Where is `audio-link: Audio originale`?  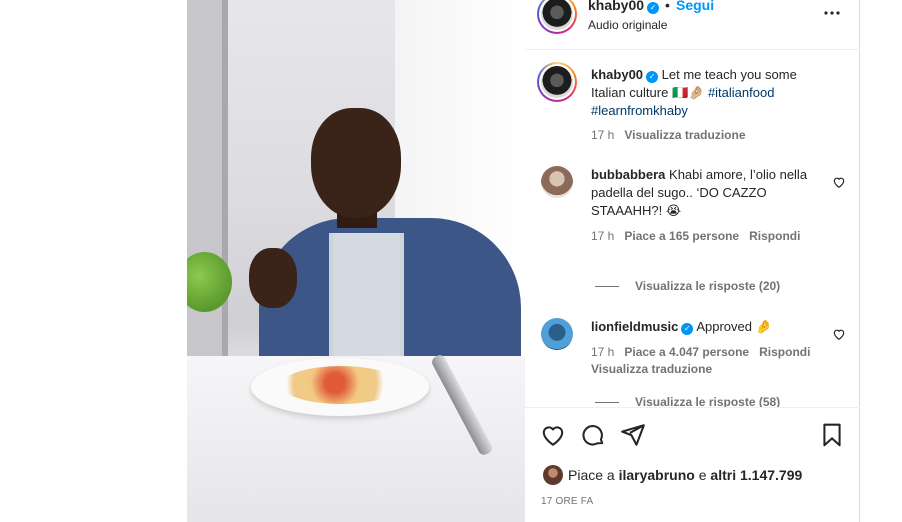
audio-link: Audio originale is located at coordinates (627, 25).